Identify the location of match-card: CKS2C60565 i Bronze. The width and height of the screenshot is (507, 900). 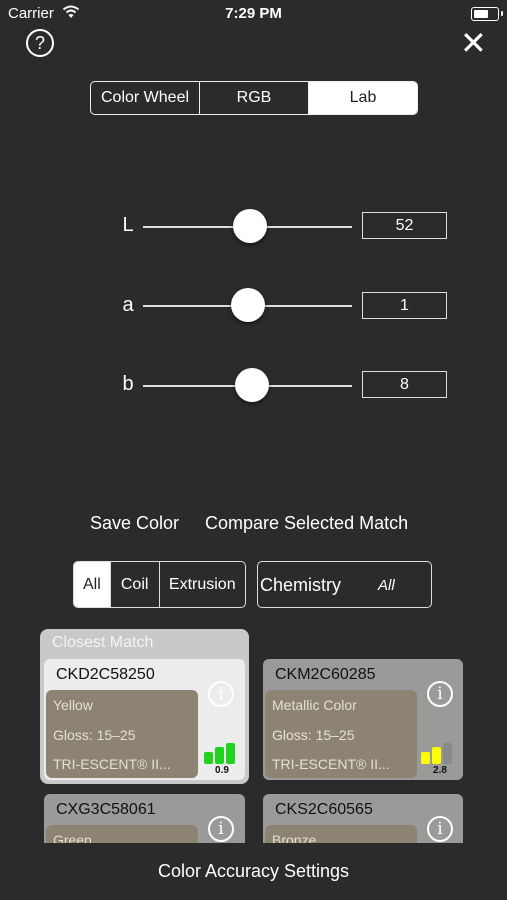
(363, 818).